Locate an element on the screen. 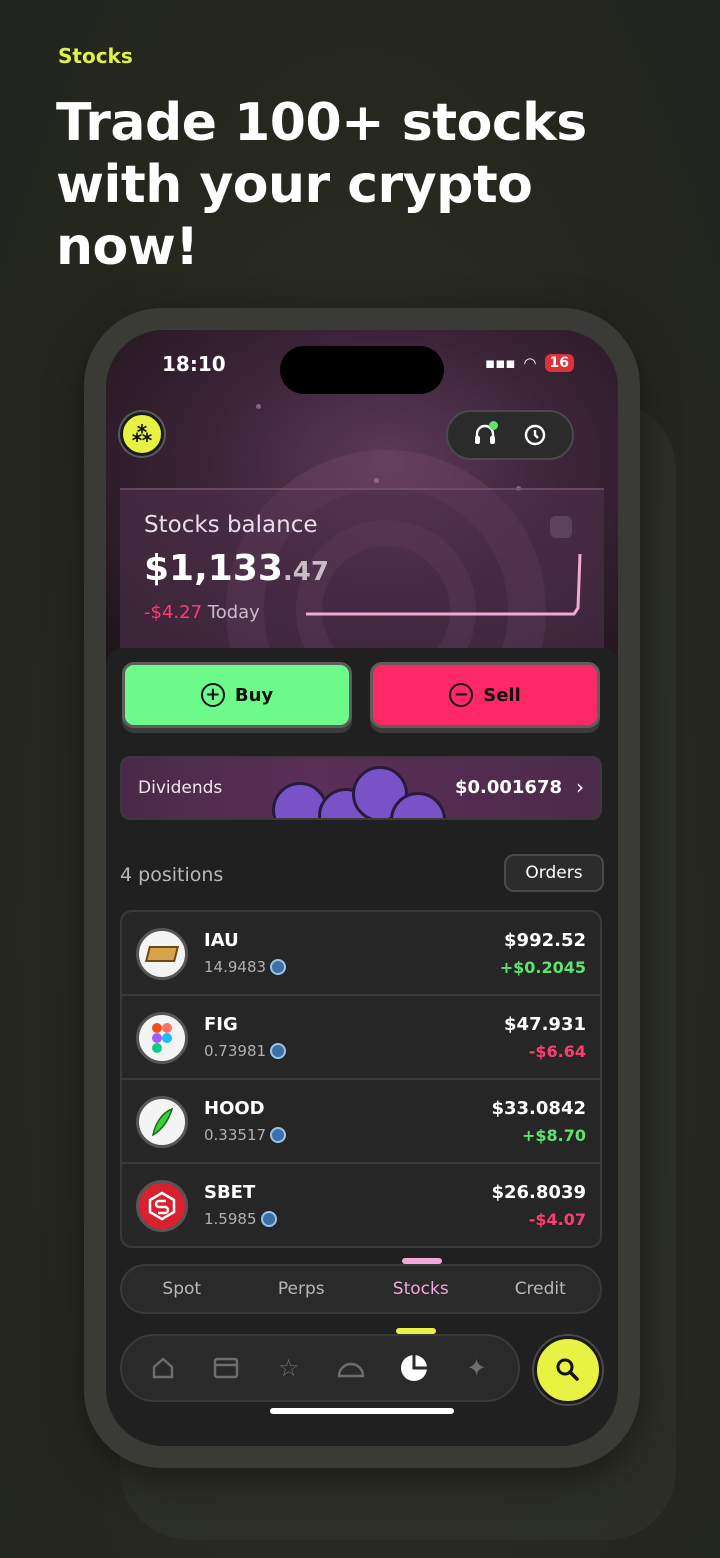 The width and height of the screenshot is (720, 1558). balance-card: Stocks balance $1,133.47 -$4.27 Today is located at coordinates (362, 568).